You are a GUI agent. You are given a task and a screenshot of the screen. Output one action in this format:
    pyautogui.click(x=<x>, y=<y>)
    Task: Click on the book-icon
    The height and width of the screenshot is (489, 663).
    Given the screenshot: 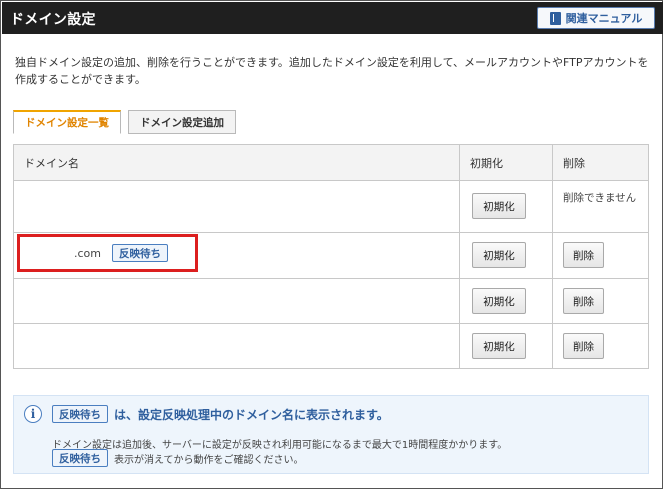 What is the action you would take?
    pyautogui.click(x=555, y=18)
    